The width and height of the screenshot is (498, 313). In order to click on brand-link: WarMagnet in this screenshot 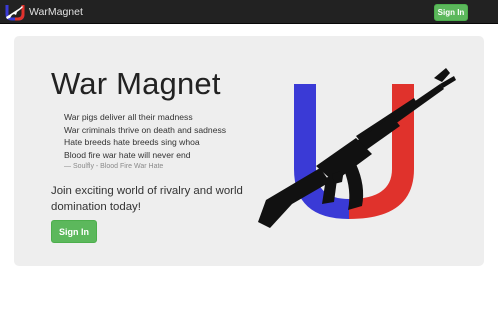, I will do `click(43, 12)`.